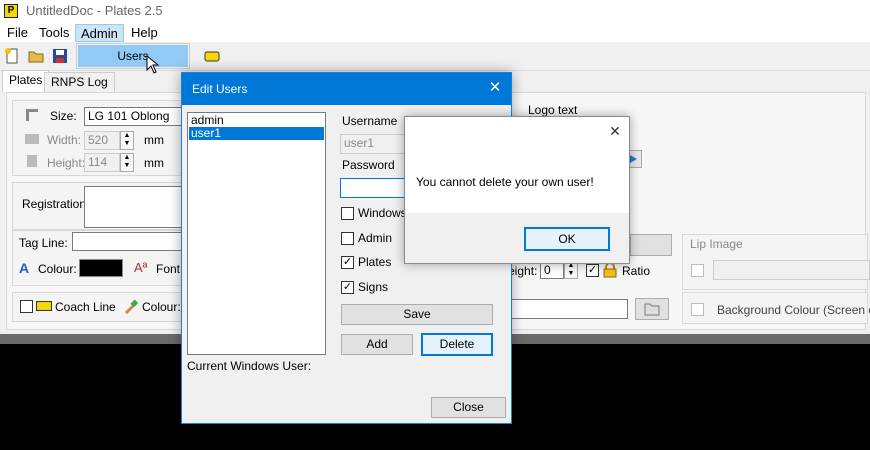 The image size is (870, 450). I want to click on username-label: Username, so click(370, 121).